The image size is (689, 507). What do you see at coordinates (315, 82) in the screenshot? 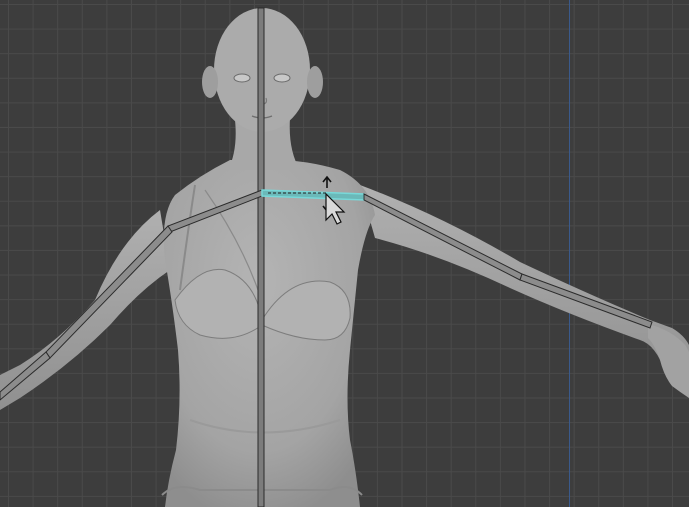
I see `mesh-ear-left` at bounding box center [315, 82].